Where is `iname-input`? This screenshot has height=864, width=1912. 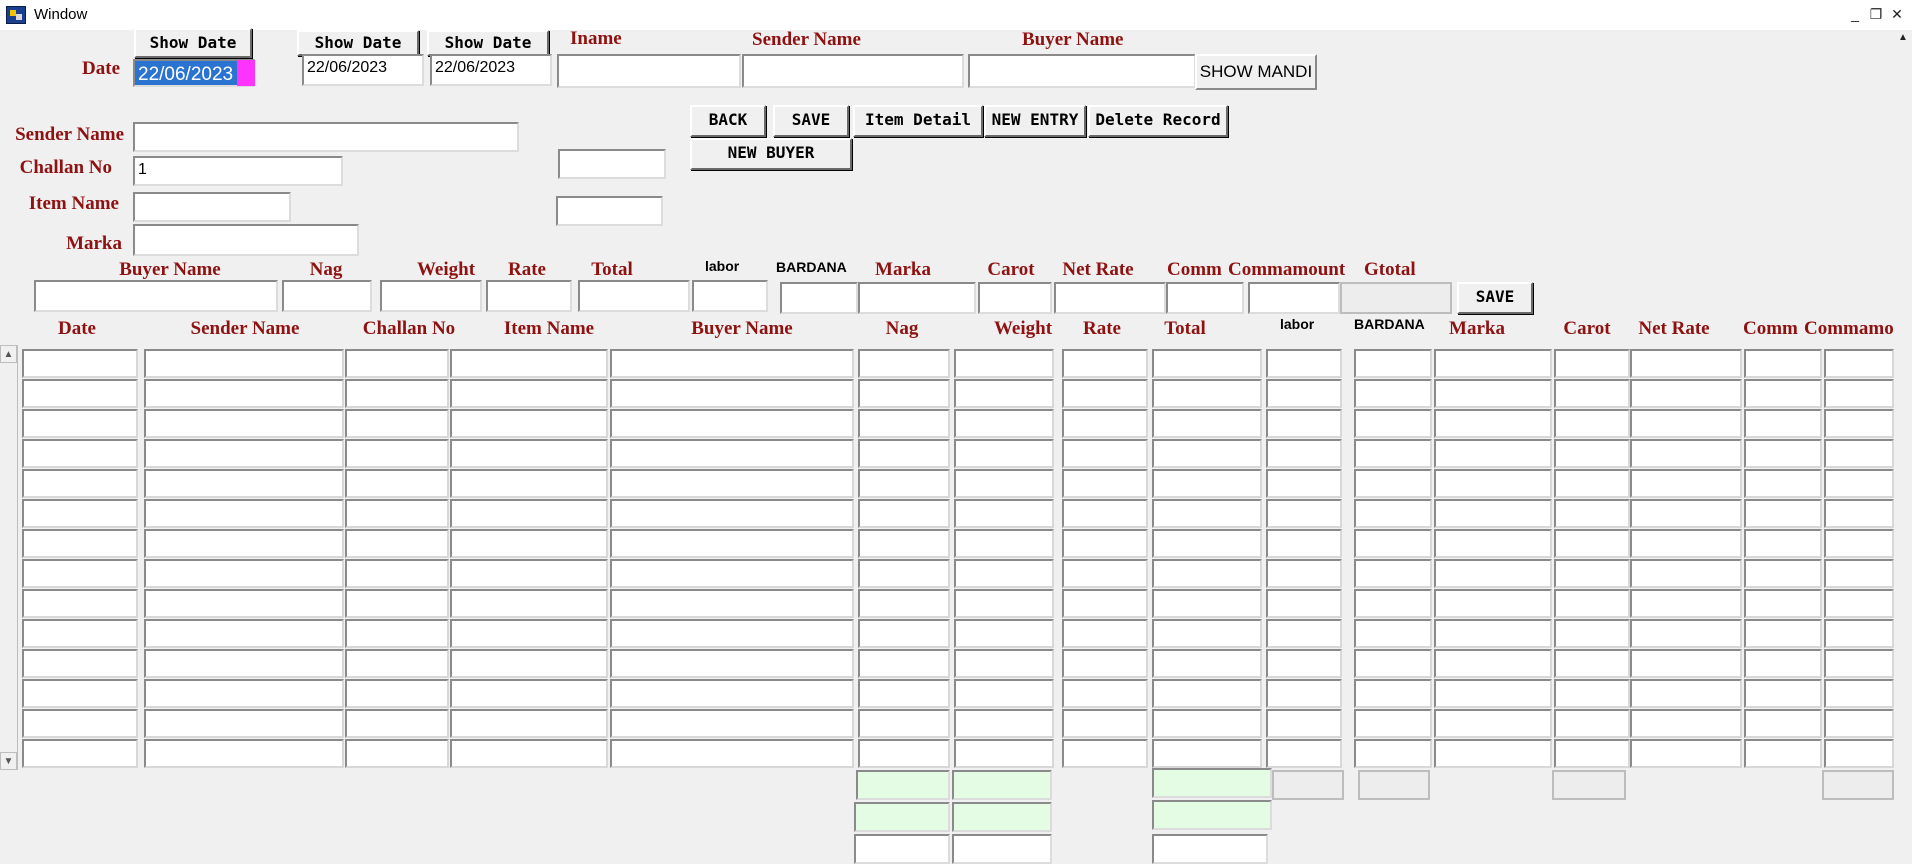 iname-input is located at coordinates (649, 71).